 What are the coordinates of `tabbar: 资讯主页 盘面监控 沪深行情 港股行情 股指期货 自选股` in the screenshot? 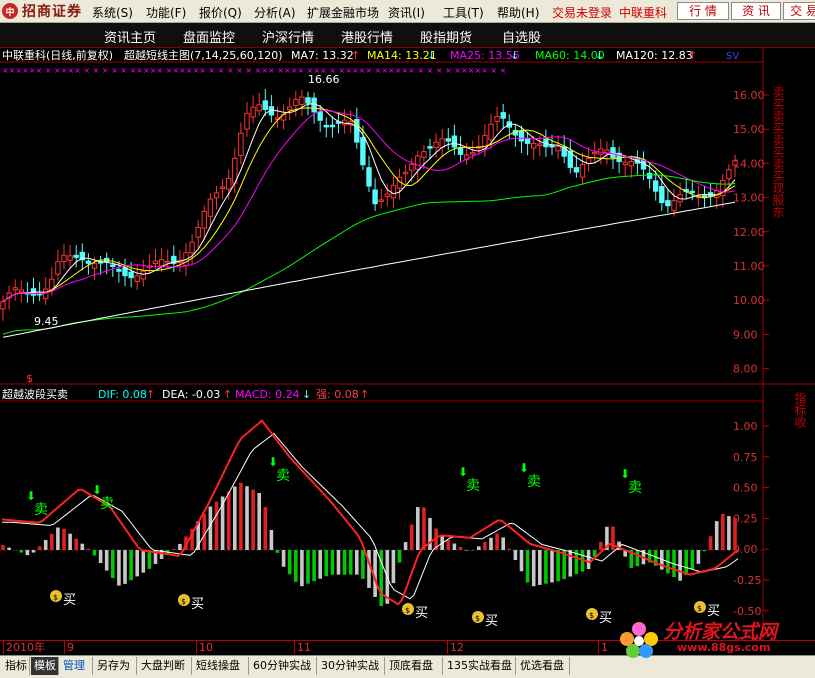 It's located at (407, 35).